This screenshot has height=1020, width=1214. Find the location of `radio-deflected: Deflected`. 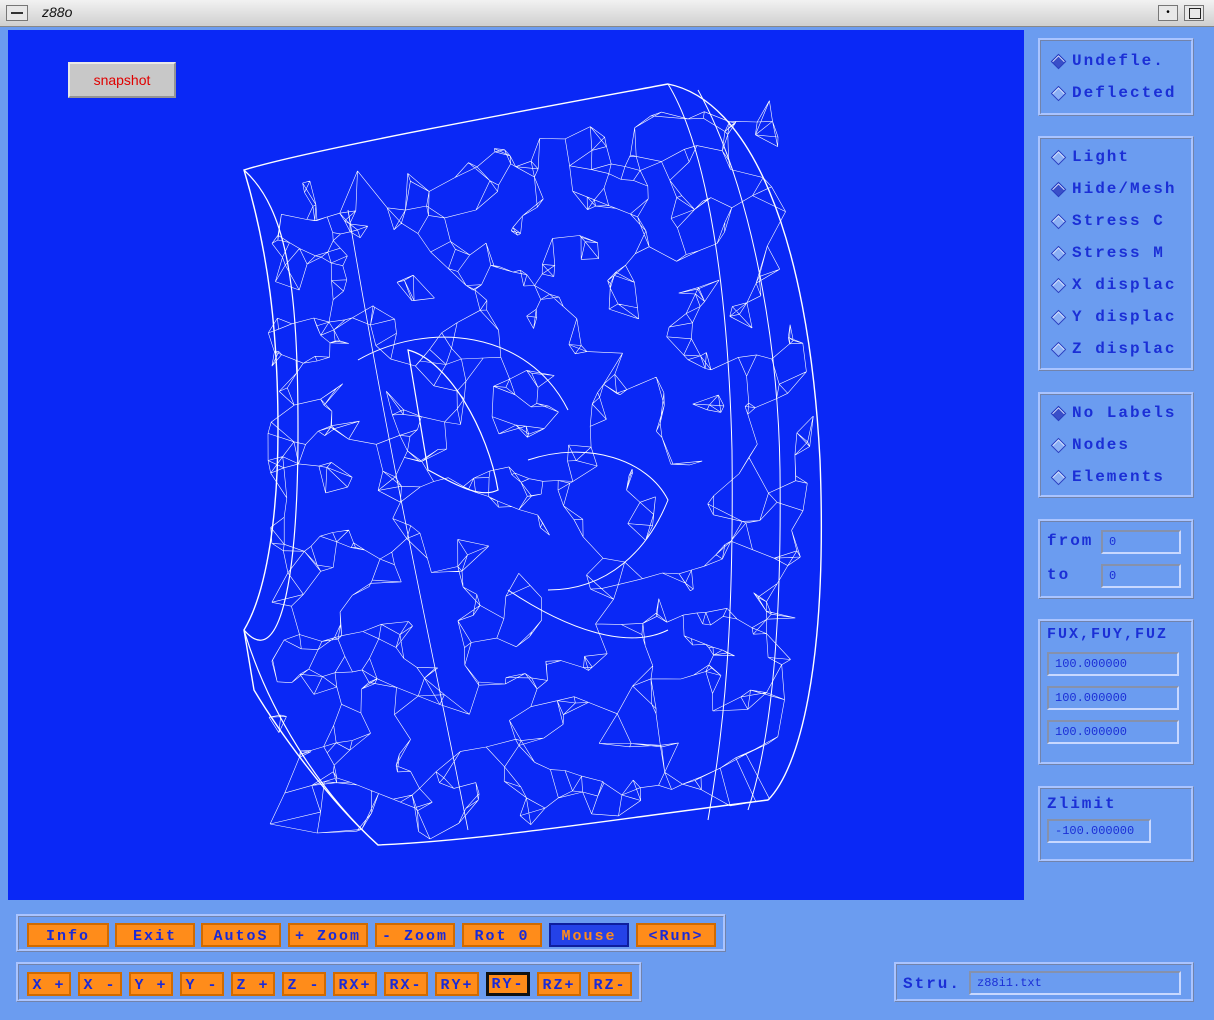

radio-deflected: Deflected is located at coordinates (1112, 93).